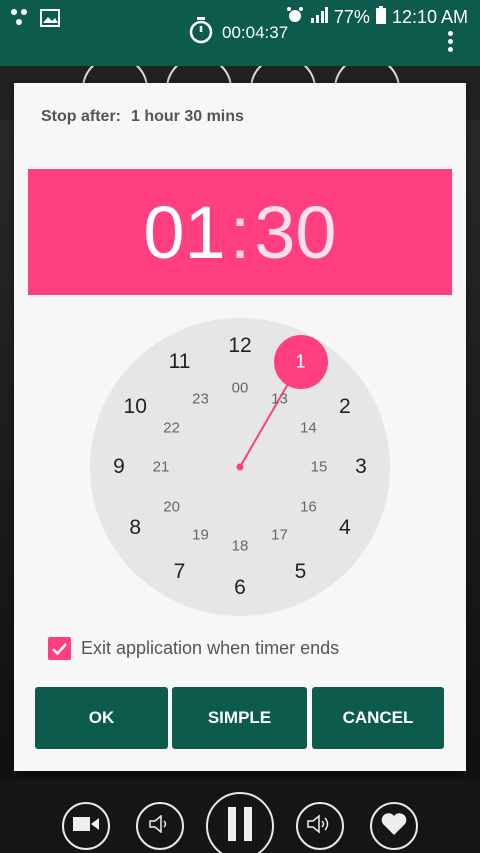  What do you see at coordinates (200, 398) in the screenshot?
I see `clock-hour-23: 23` at bounding box center [200, 398].